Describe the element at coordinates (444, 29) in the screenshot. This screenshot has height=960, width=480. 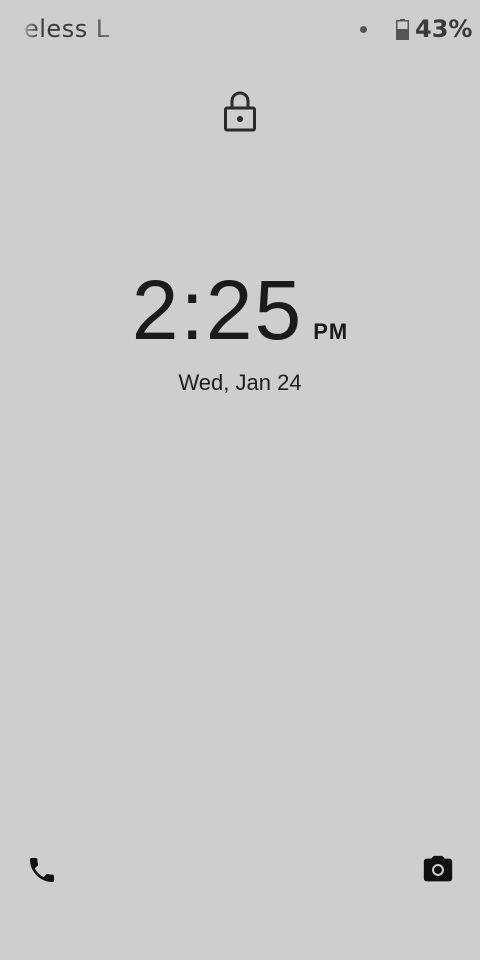
I see `battery-percentage: 43%` at that location.